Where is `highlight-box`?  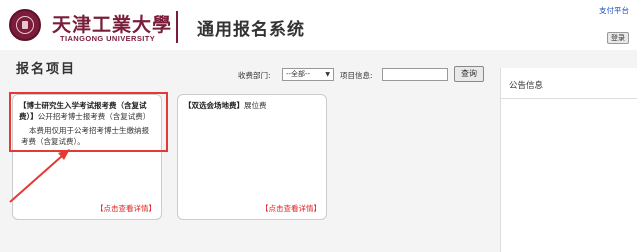
highlight-box is located at coordinates (88, 122).